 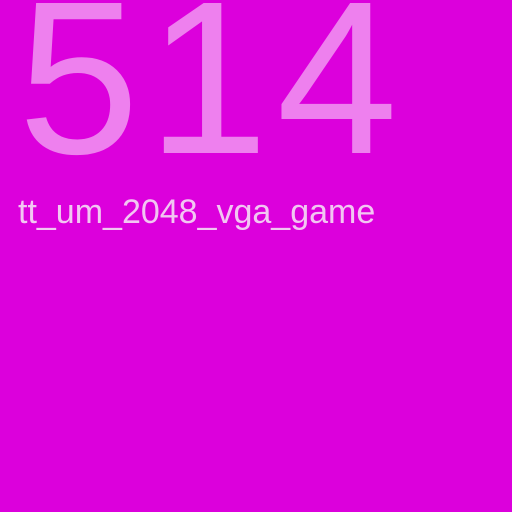 I want to click on project-name: tt_um_2048_vga_game, so click(x=197, y=212).